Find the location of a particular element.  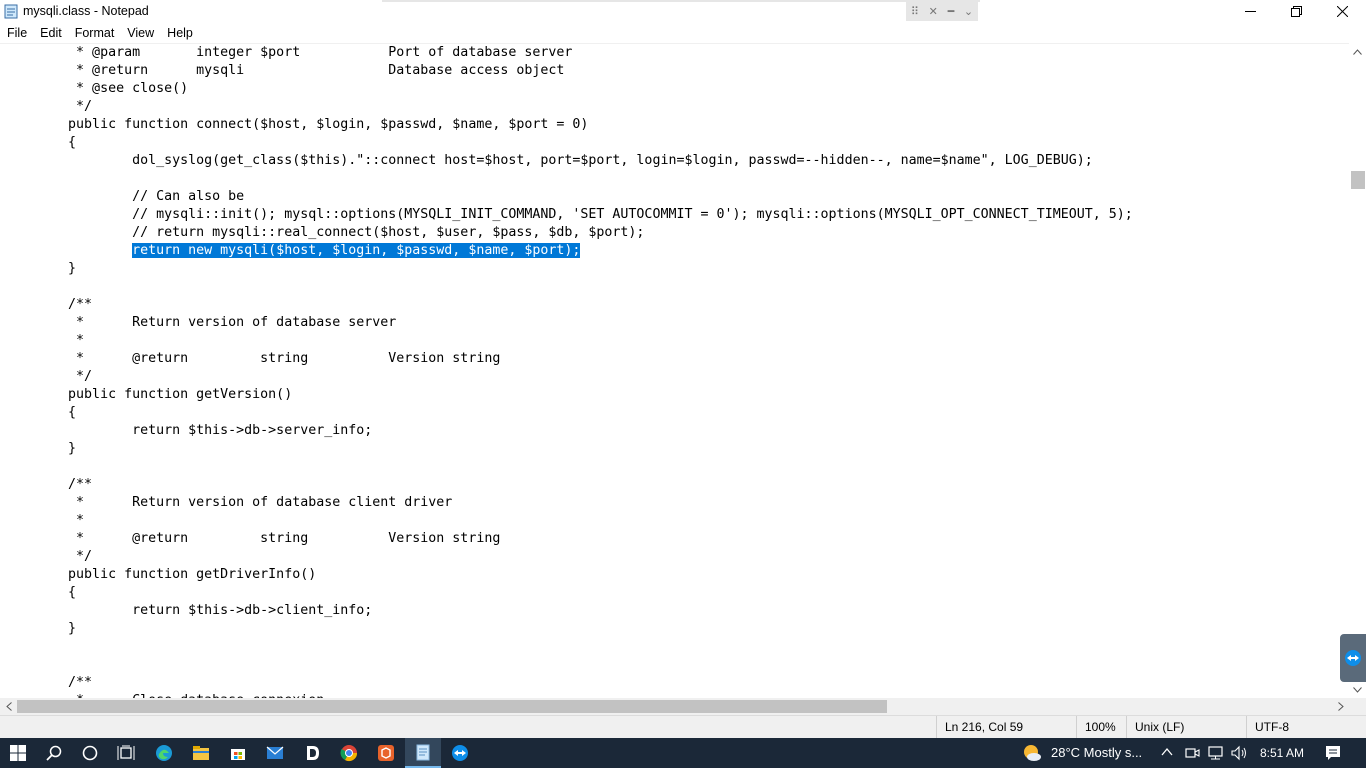

task-view-icon is located at coordinates (126, 752).